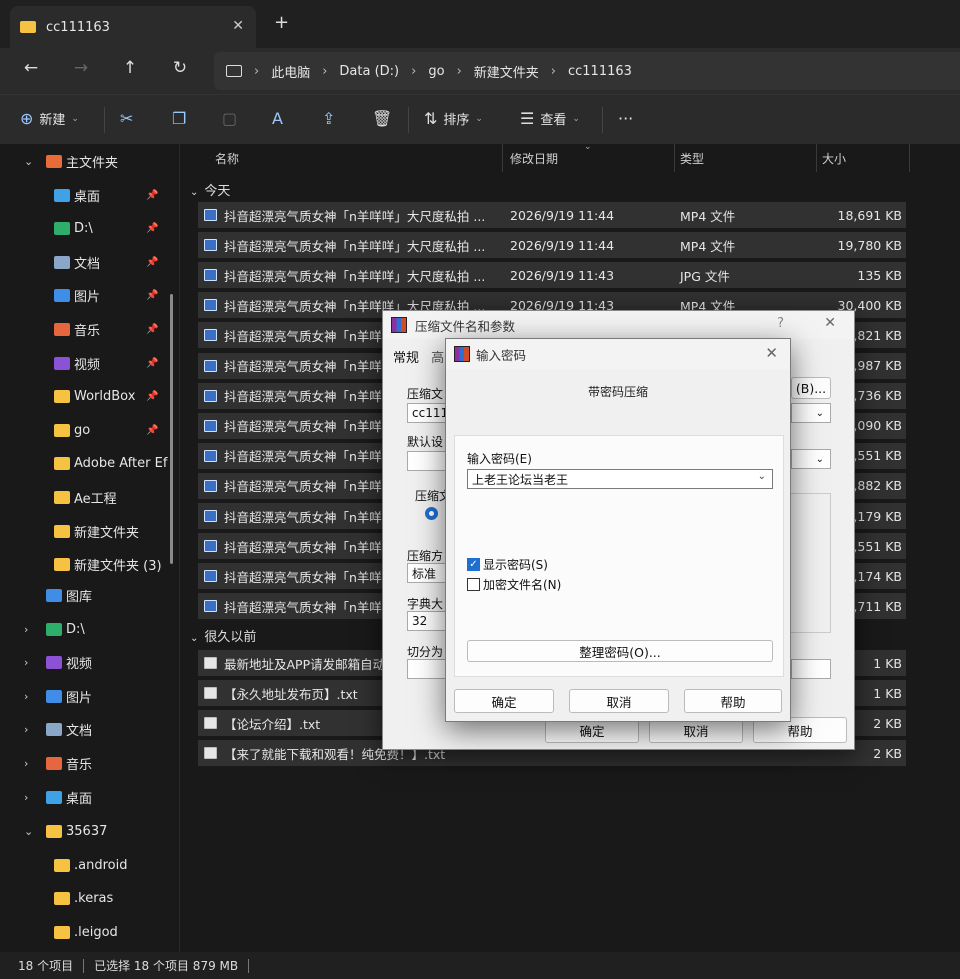 This screenshot has width=960, height=979. Describe the element at coordinates (87, 797) in the screenshot. I see `sidebar-tree-item: › 桌面` at that location.